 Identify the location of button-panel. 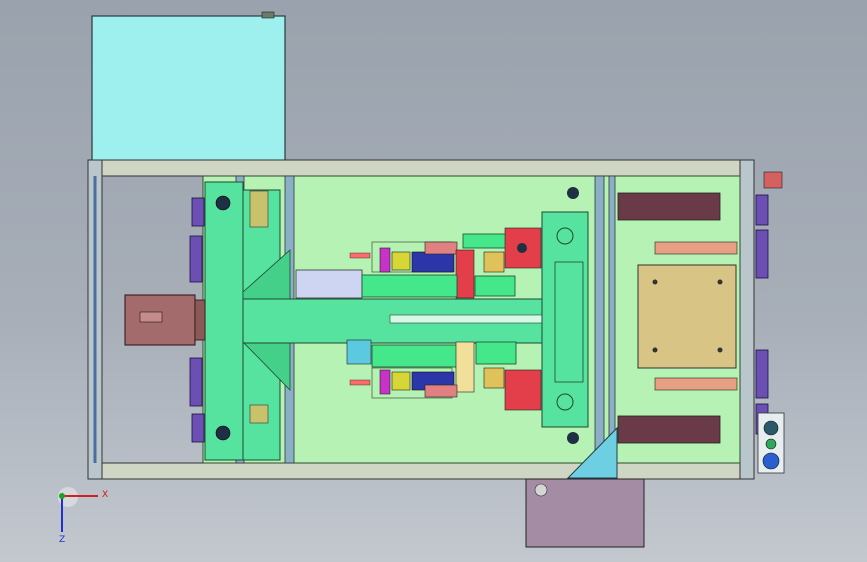
(771, 443).